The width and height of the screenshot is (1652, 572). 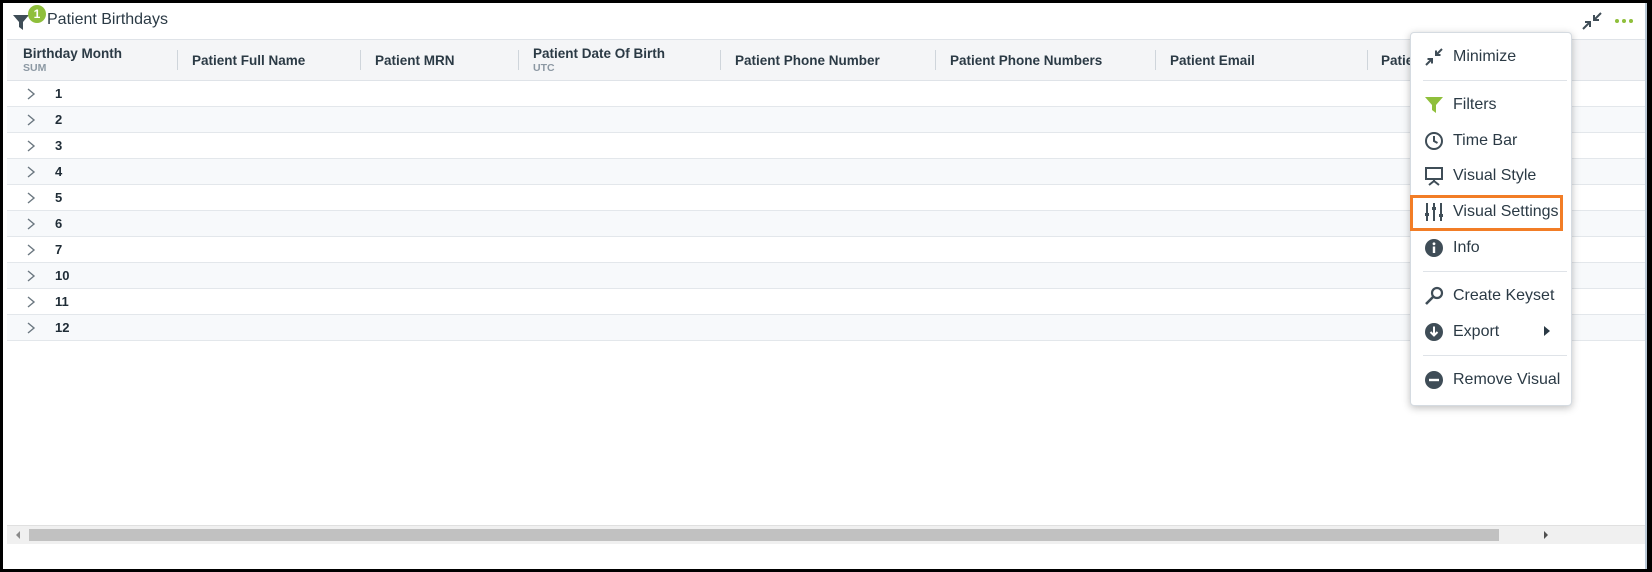 I want to click on visual-header: 1 Patient Birthdays, so click(x=825, y=21).